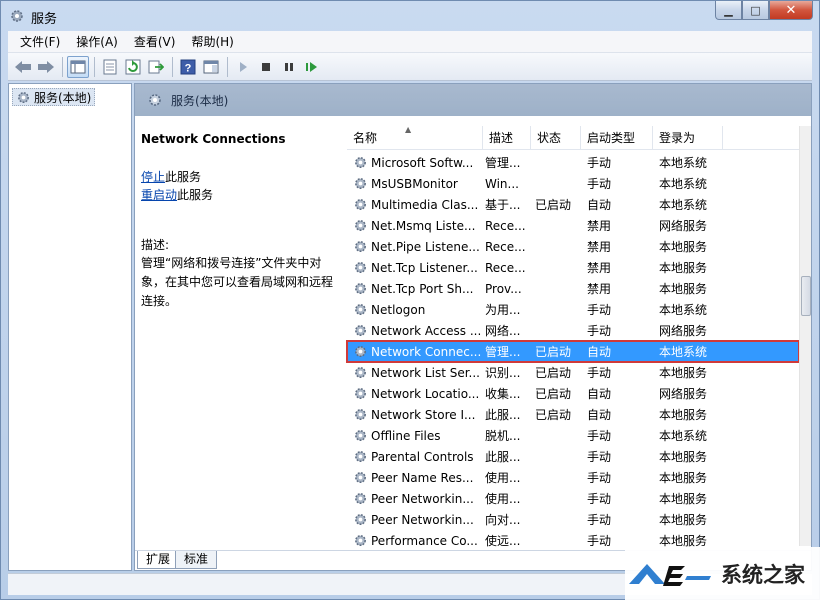 Image resolution: width=820 pixels, height=600 pixels. Describe the element at coordinates (573, 519) in the screenshot. I see `table-row: Peer Networkin... 向对... 手动 本地服务` at that location.